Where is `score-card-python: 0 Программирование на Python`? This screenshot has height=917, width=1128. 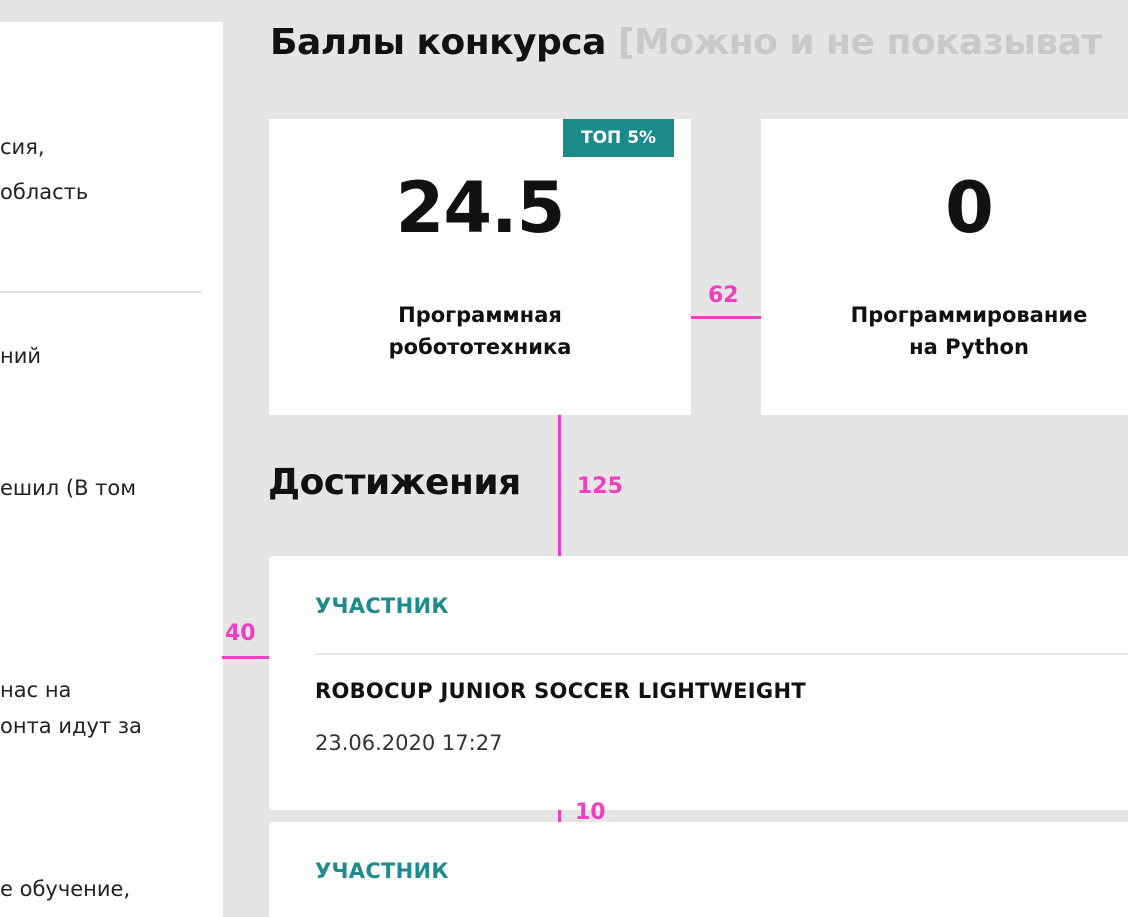 score-card-python: 0 Программирование на Python is located at coordinates (944, 267).